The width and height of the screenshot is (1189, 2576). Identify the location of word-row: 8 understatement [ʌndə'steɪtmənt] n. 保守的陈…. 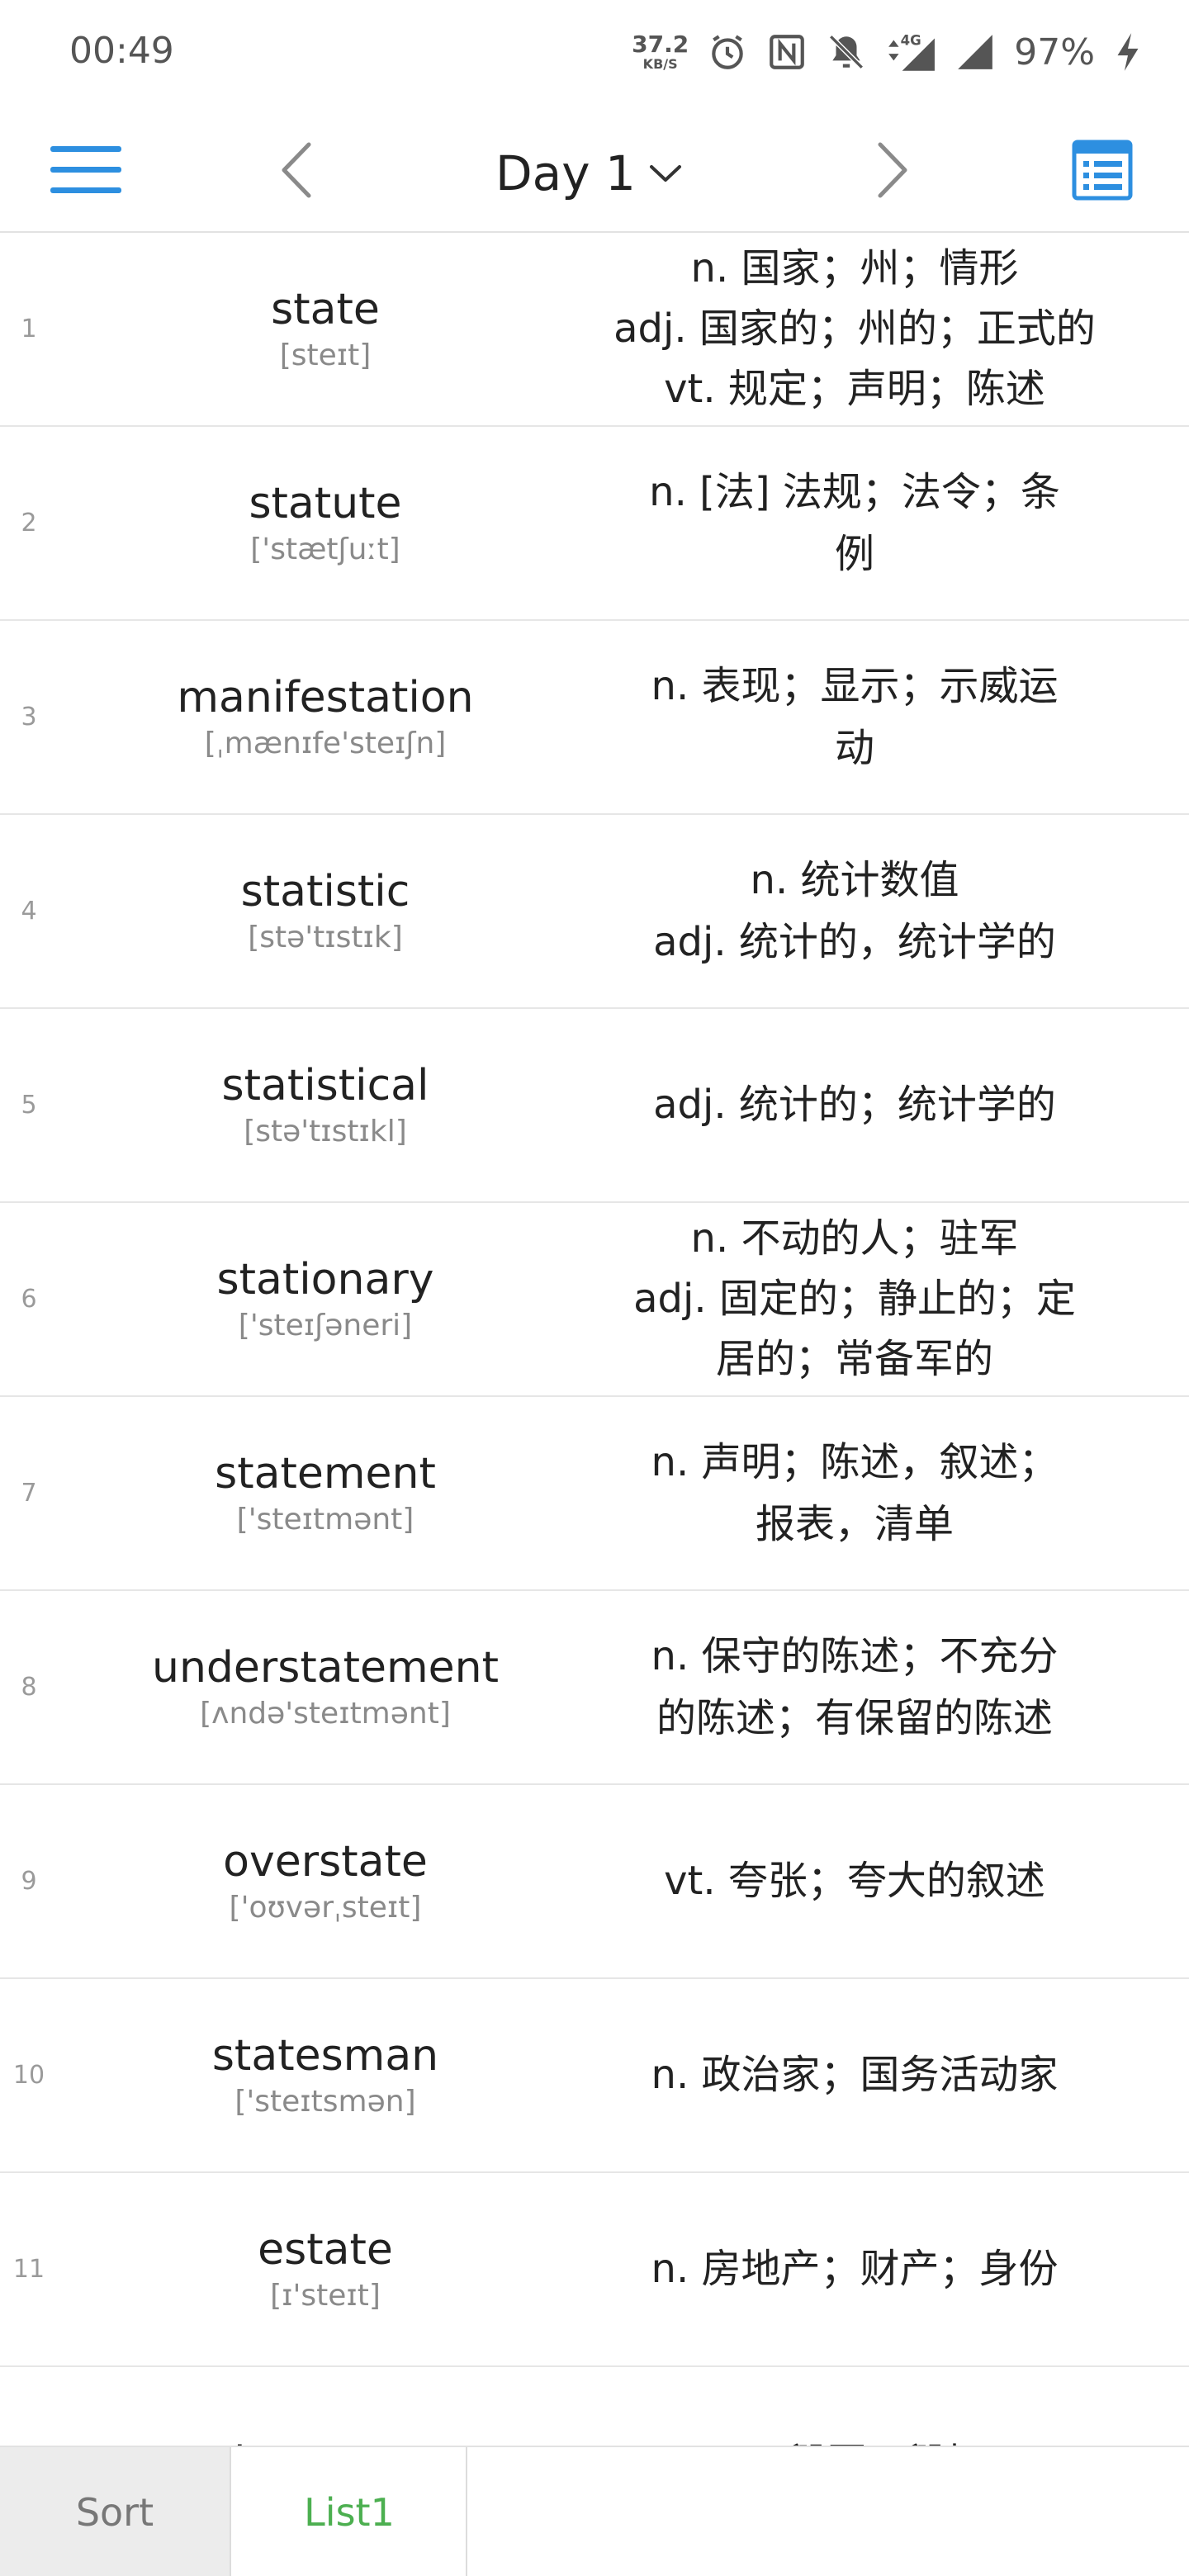
(594, 1688).